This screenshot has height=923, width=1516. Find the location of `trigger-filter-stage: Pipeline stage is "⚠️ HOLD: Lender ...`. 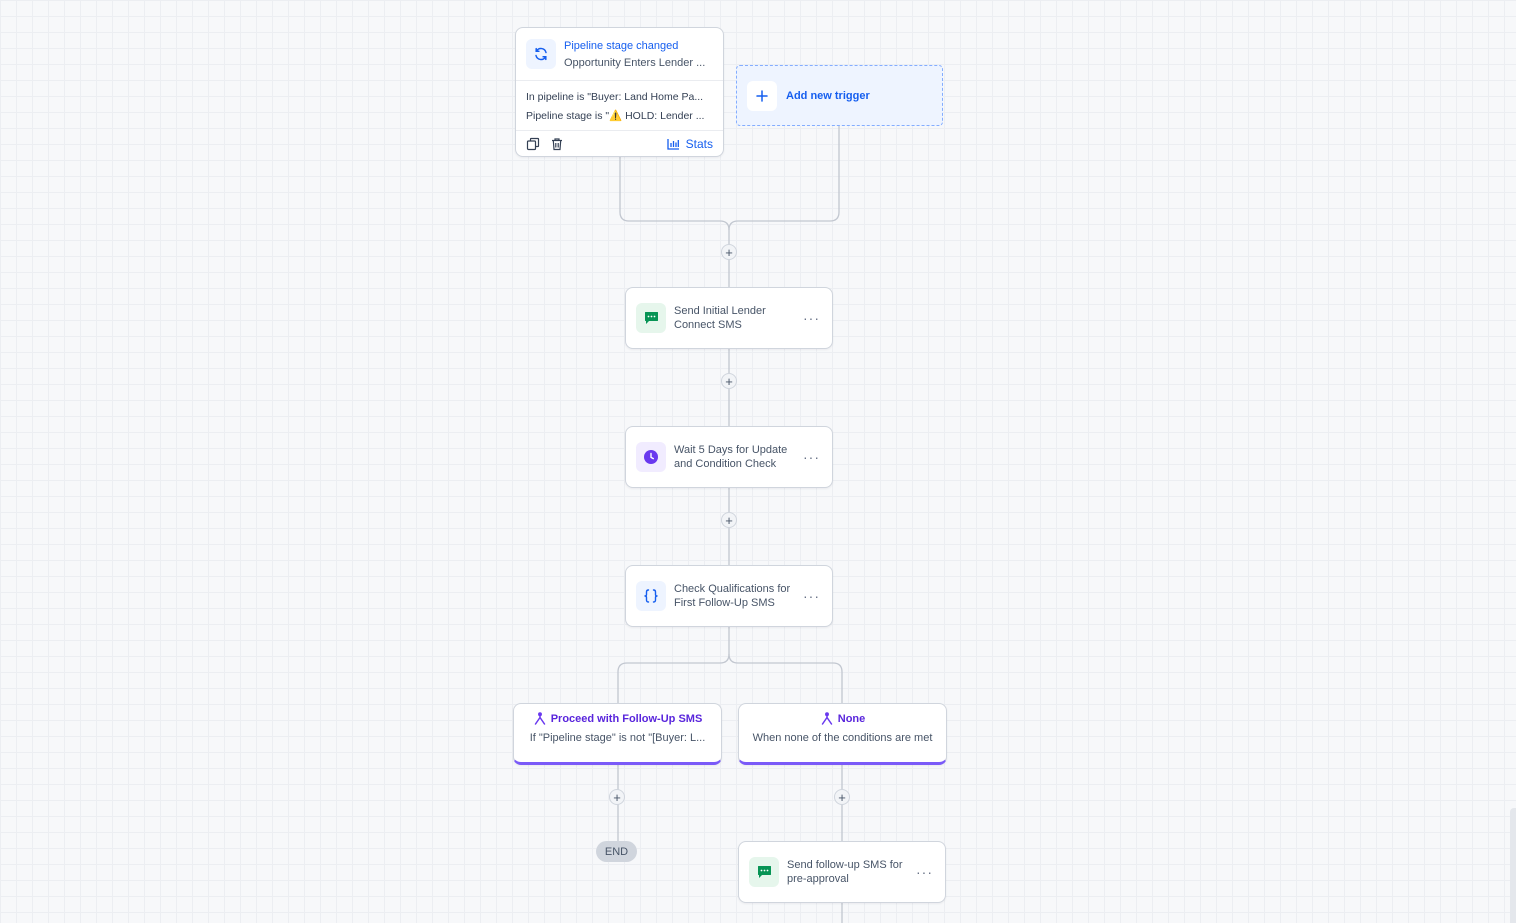

trigger-filter-stage: Pipeline stage is "⚠️ HOLD: Lender ... is located at coordinates (615, 116).